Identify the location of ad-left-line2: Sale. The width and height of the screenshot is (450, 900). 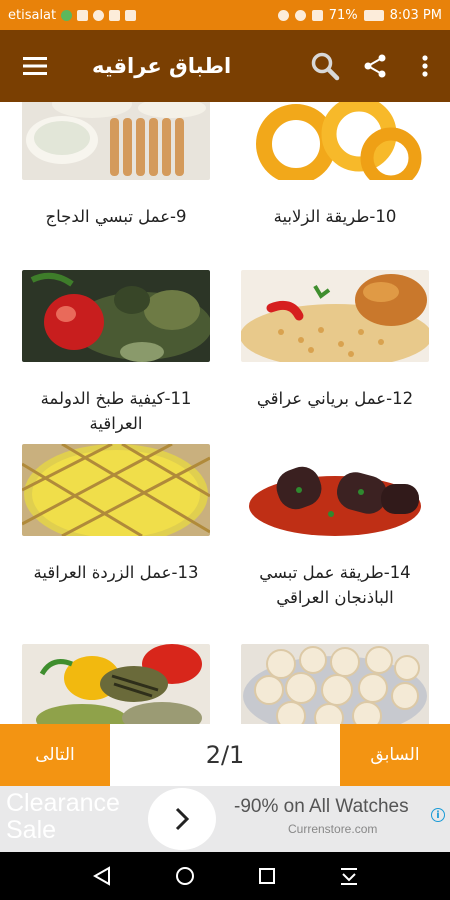
(31, 830).